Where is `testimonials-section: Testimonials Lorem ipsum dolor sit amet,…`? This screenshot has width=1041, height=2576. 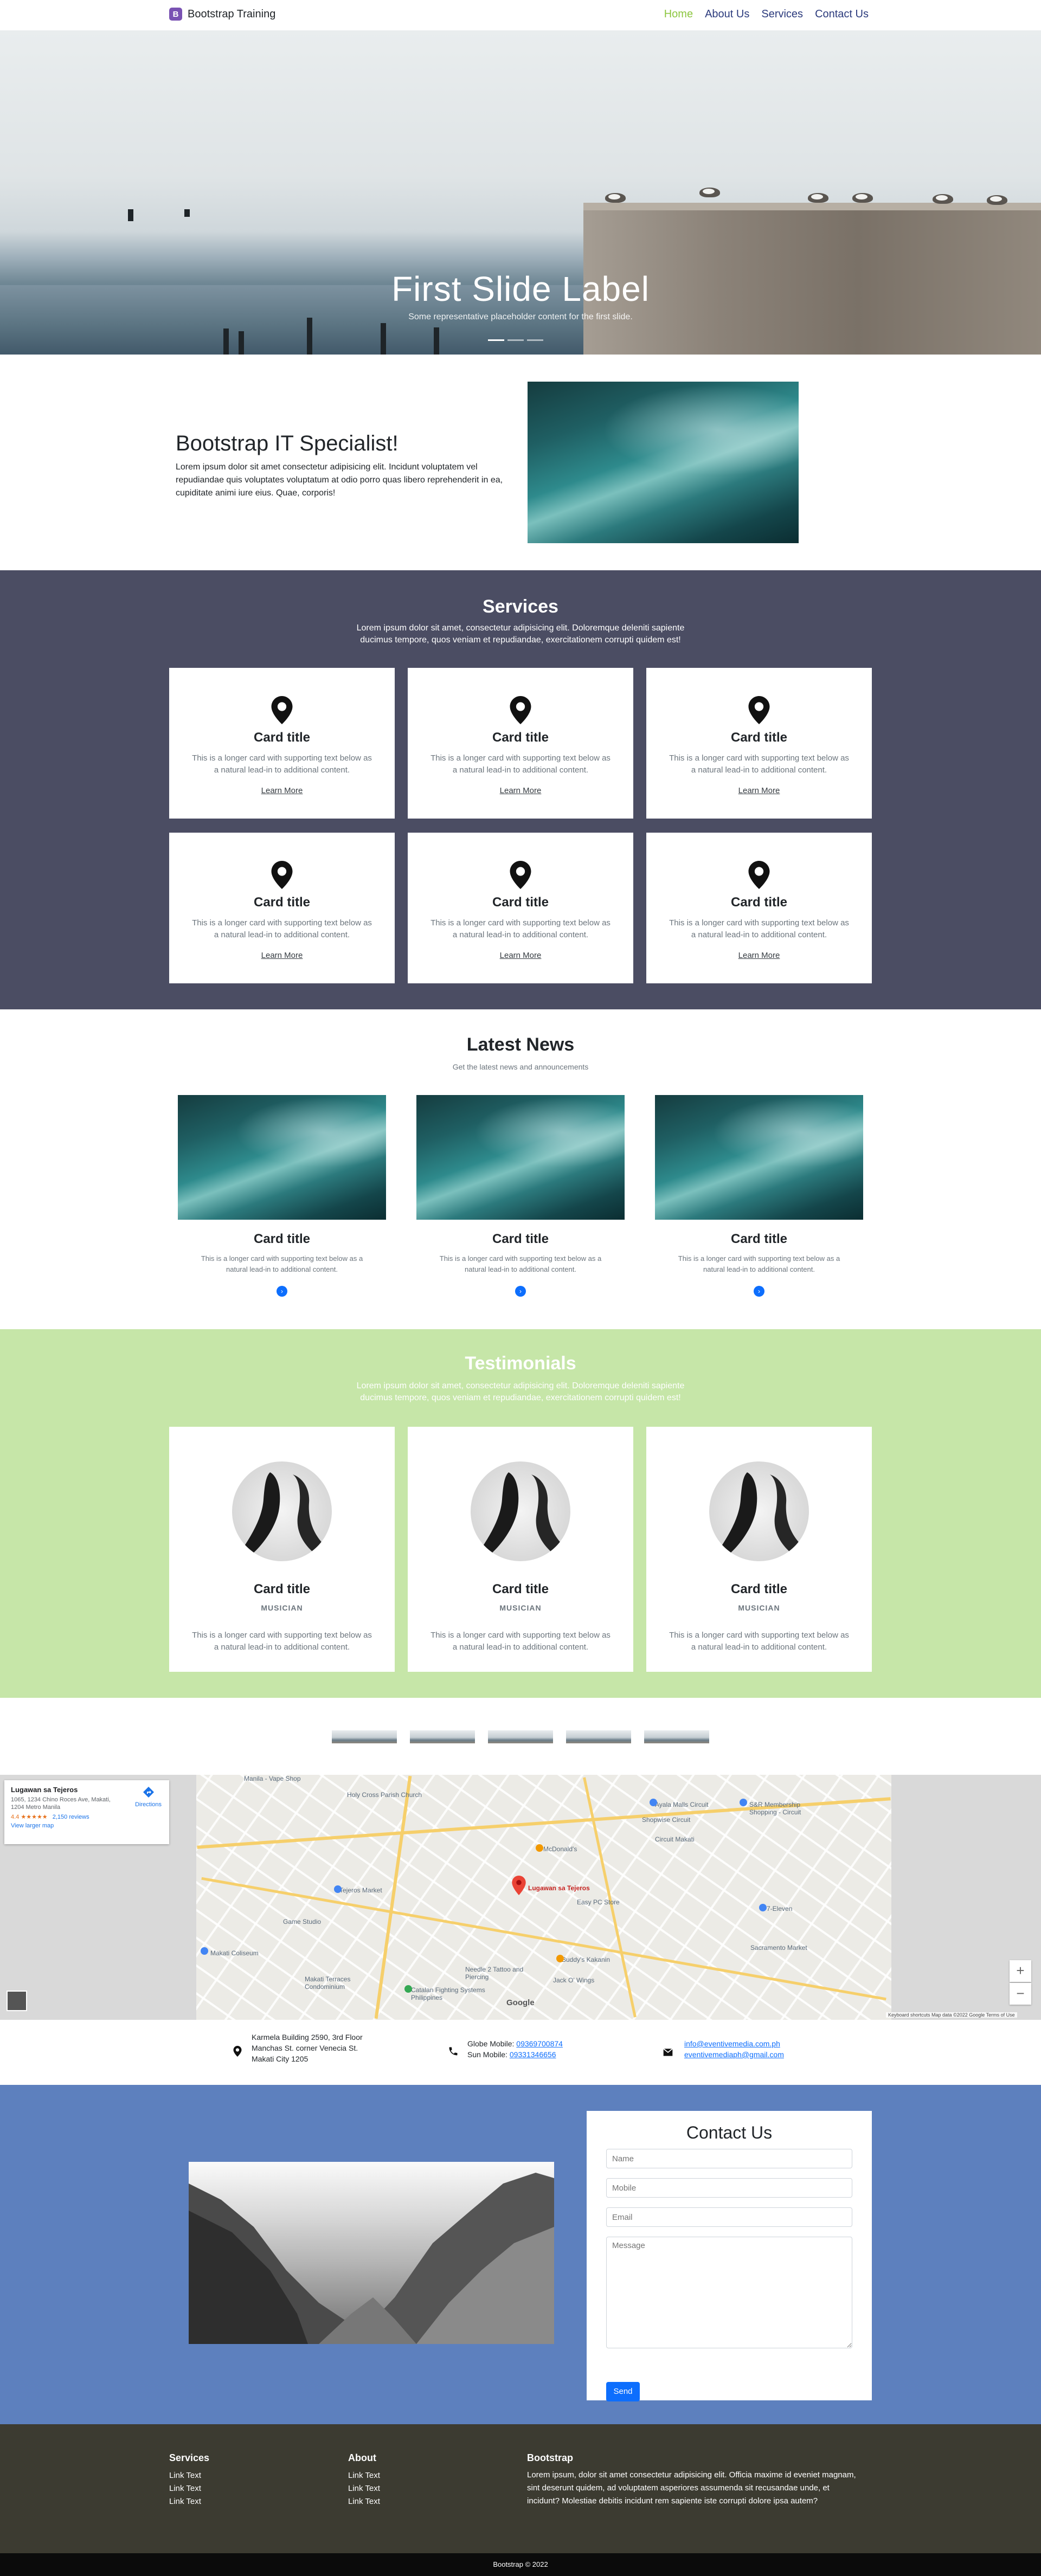 testimonials-section: Testimonials Lorem ipsum dolor sit amet,… is located at coordinates (520, 1513).